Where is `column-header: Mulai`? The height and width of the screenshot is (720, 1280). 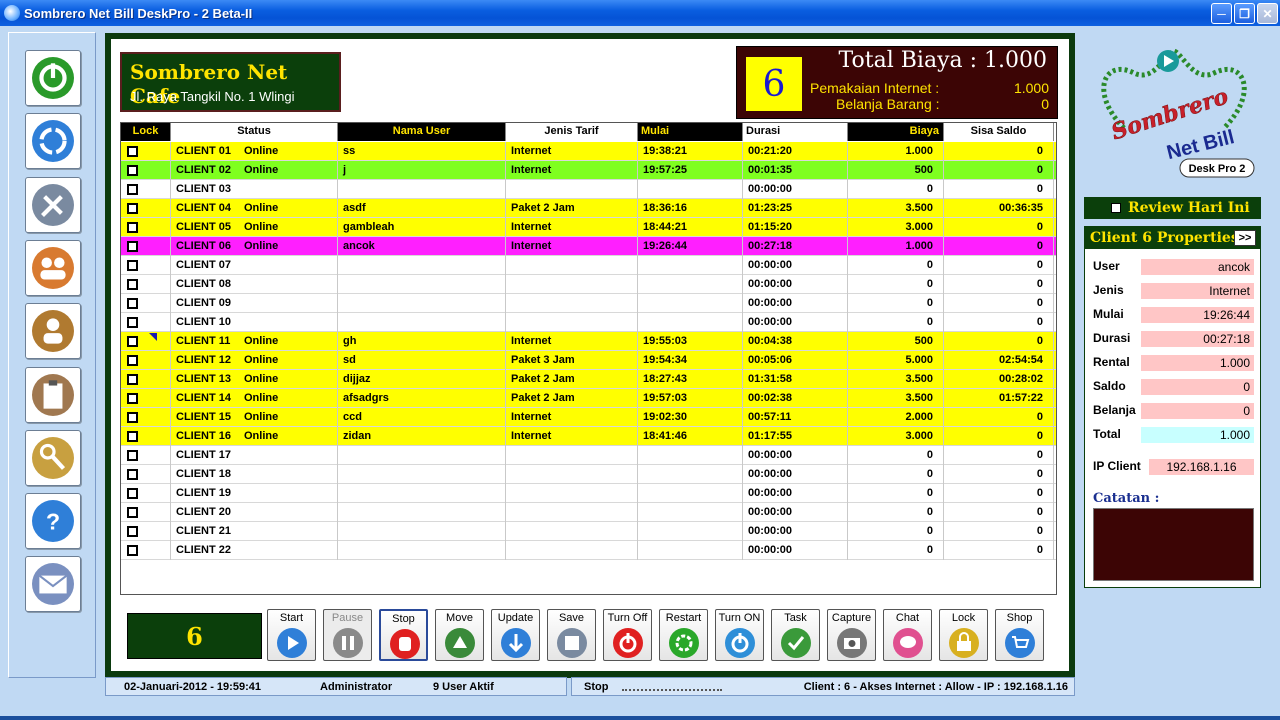 column-header: Mulai is located at coordinates (690, 132).